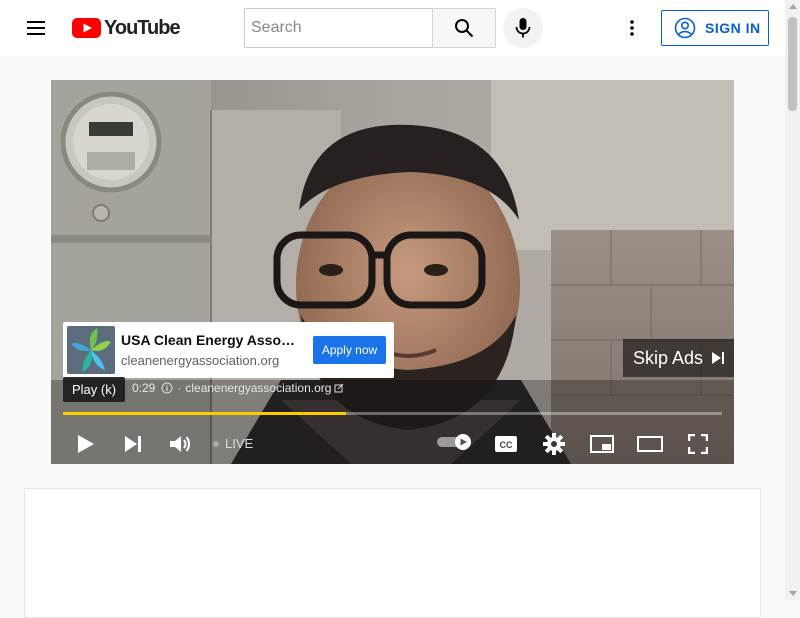 The height and width of the screenshot is (618, 800). I want to click on ad-time: 0:29, so click(144, 388).